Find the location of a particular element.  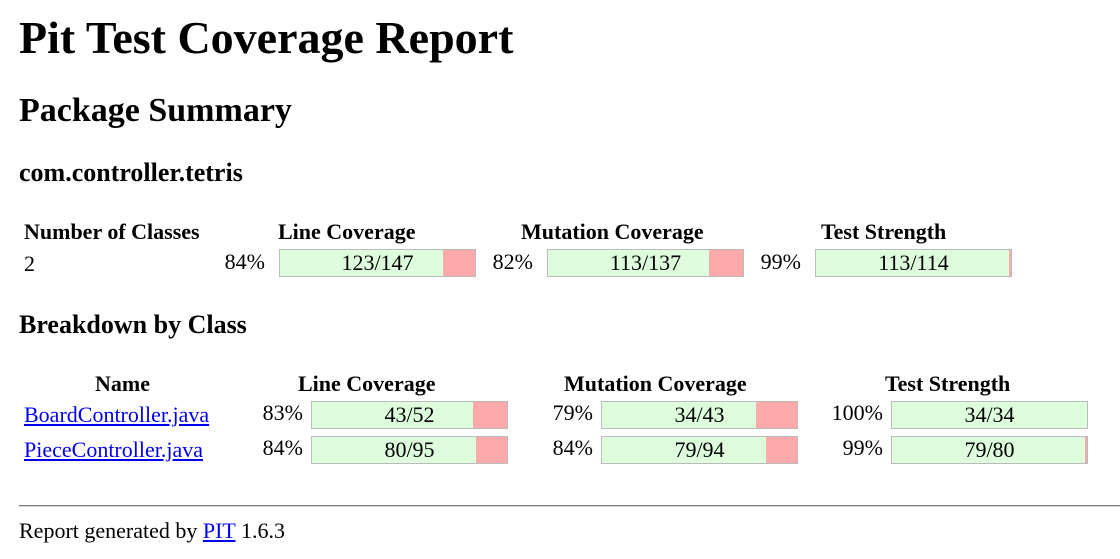

mutation-coverage-percent: 82% is located at coordinates (512, 261).